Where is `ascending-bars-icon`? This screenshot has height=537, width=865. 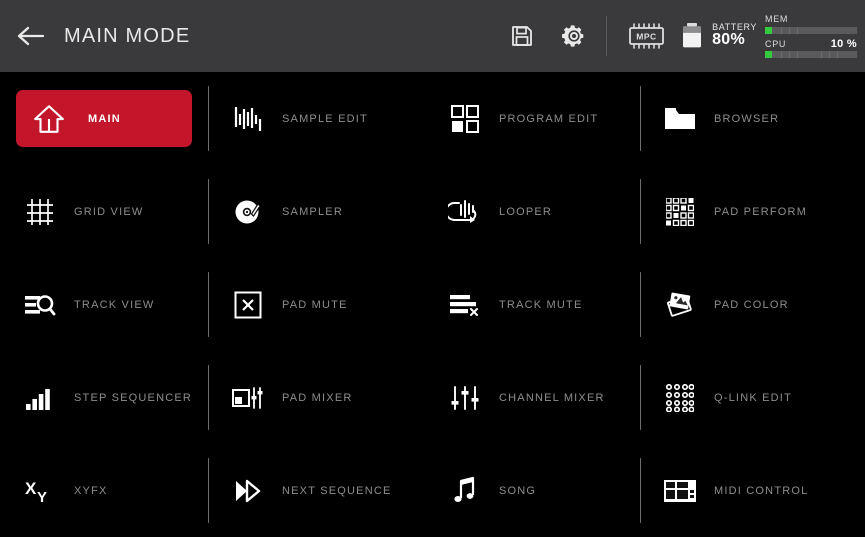 ascending-bars-icon is located at coordinates (40, 398).